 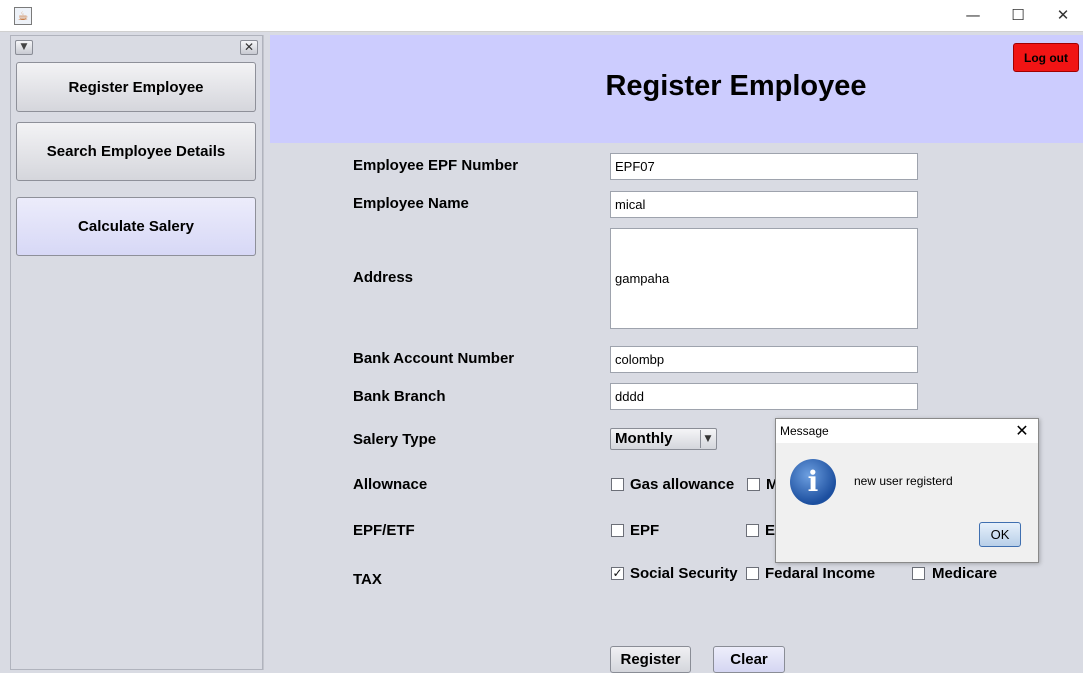 I want to click on dropdown-arrow-icon: ▼, so click(x=707, y=439).